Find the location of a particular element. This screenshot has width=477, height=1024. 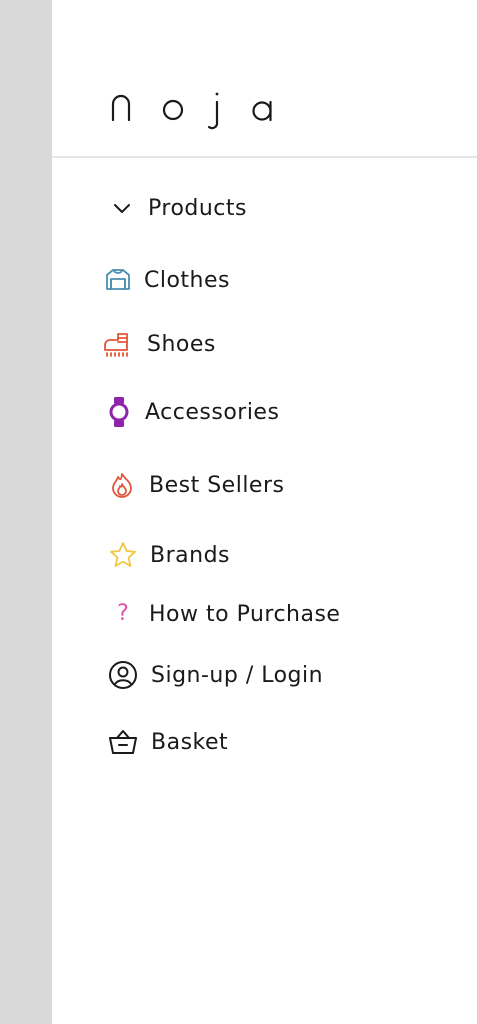

flame-icon is located at coordinates (122, 485).